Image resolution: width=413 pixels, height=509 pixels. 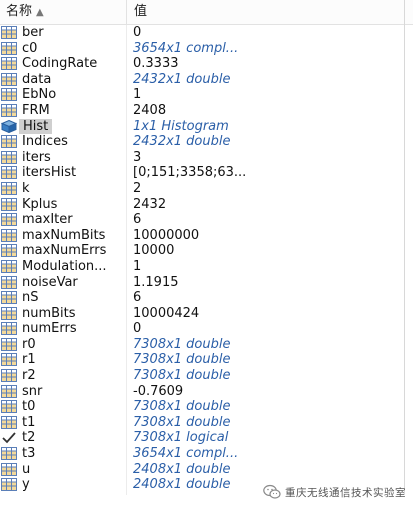 What do you see at coordinates (202, 298) in the screenshot?
I see `variable-row-ns: nS 6` at bounding box center [202, 298].